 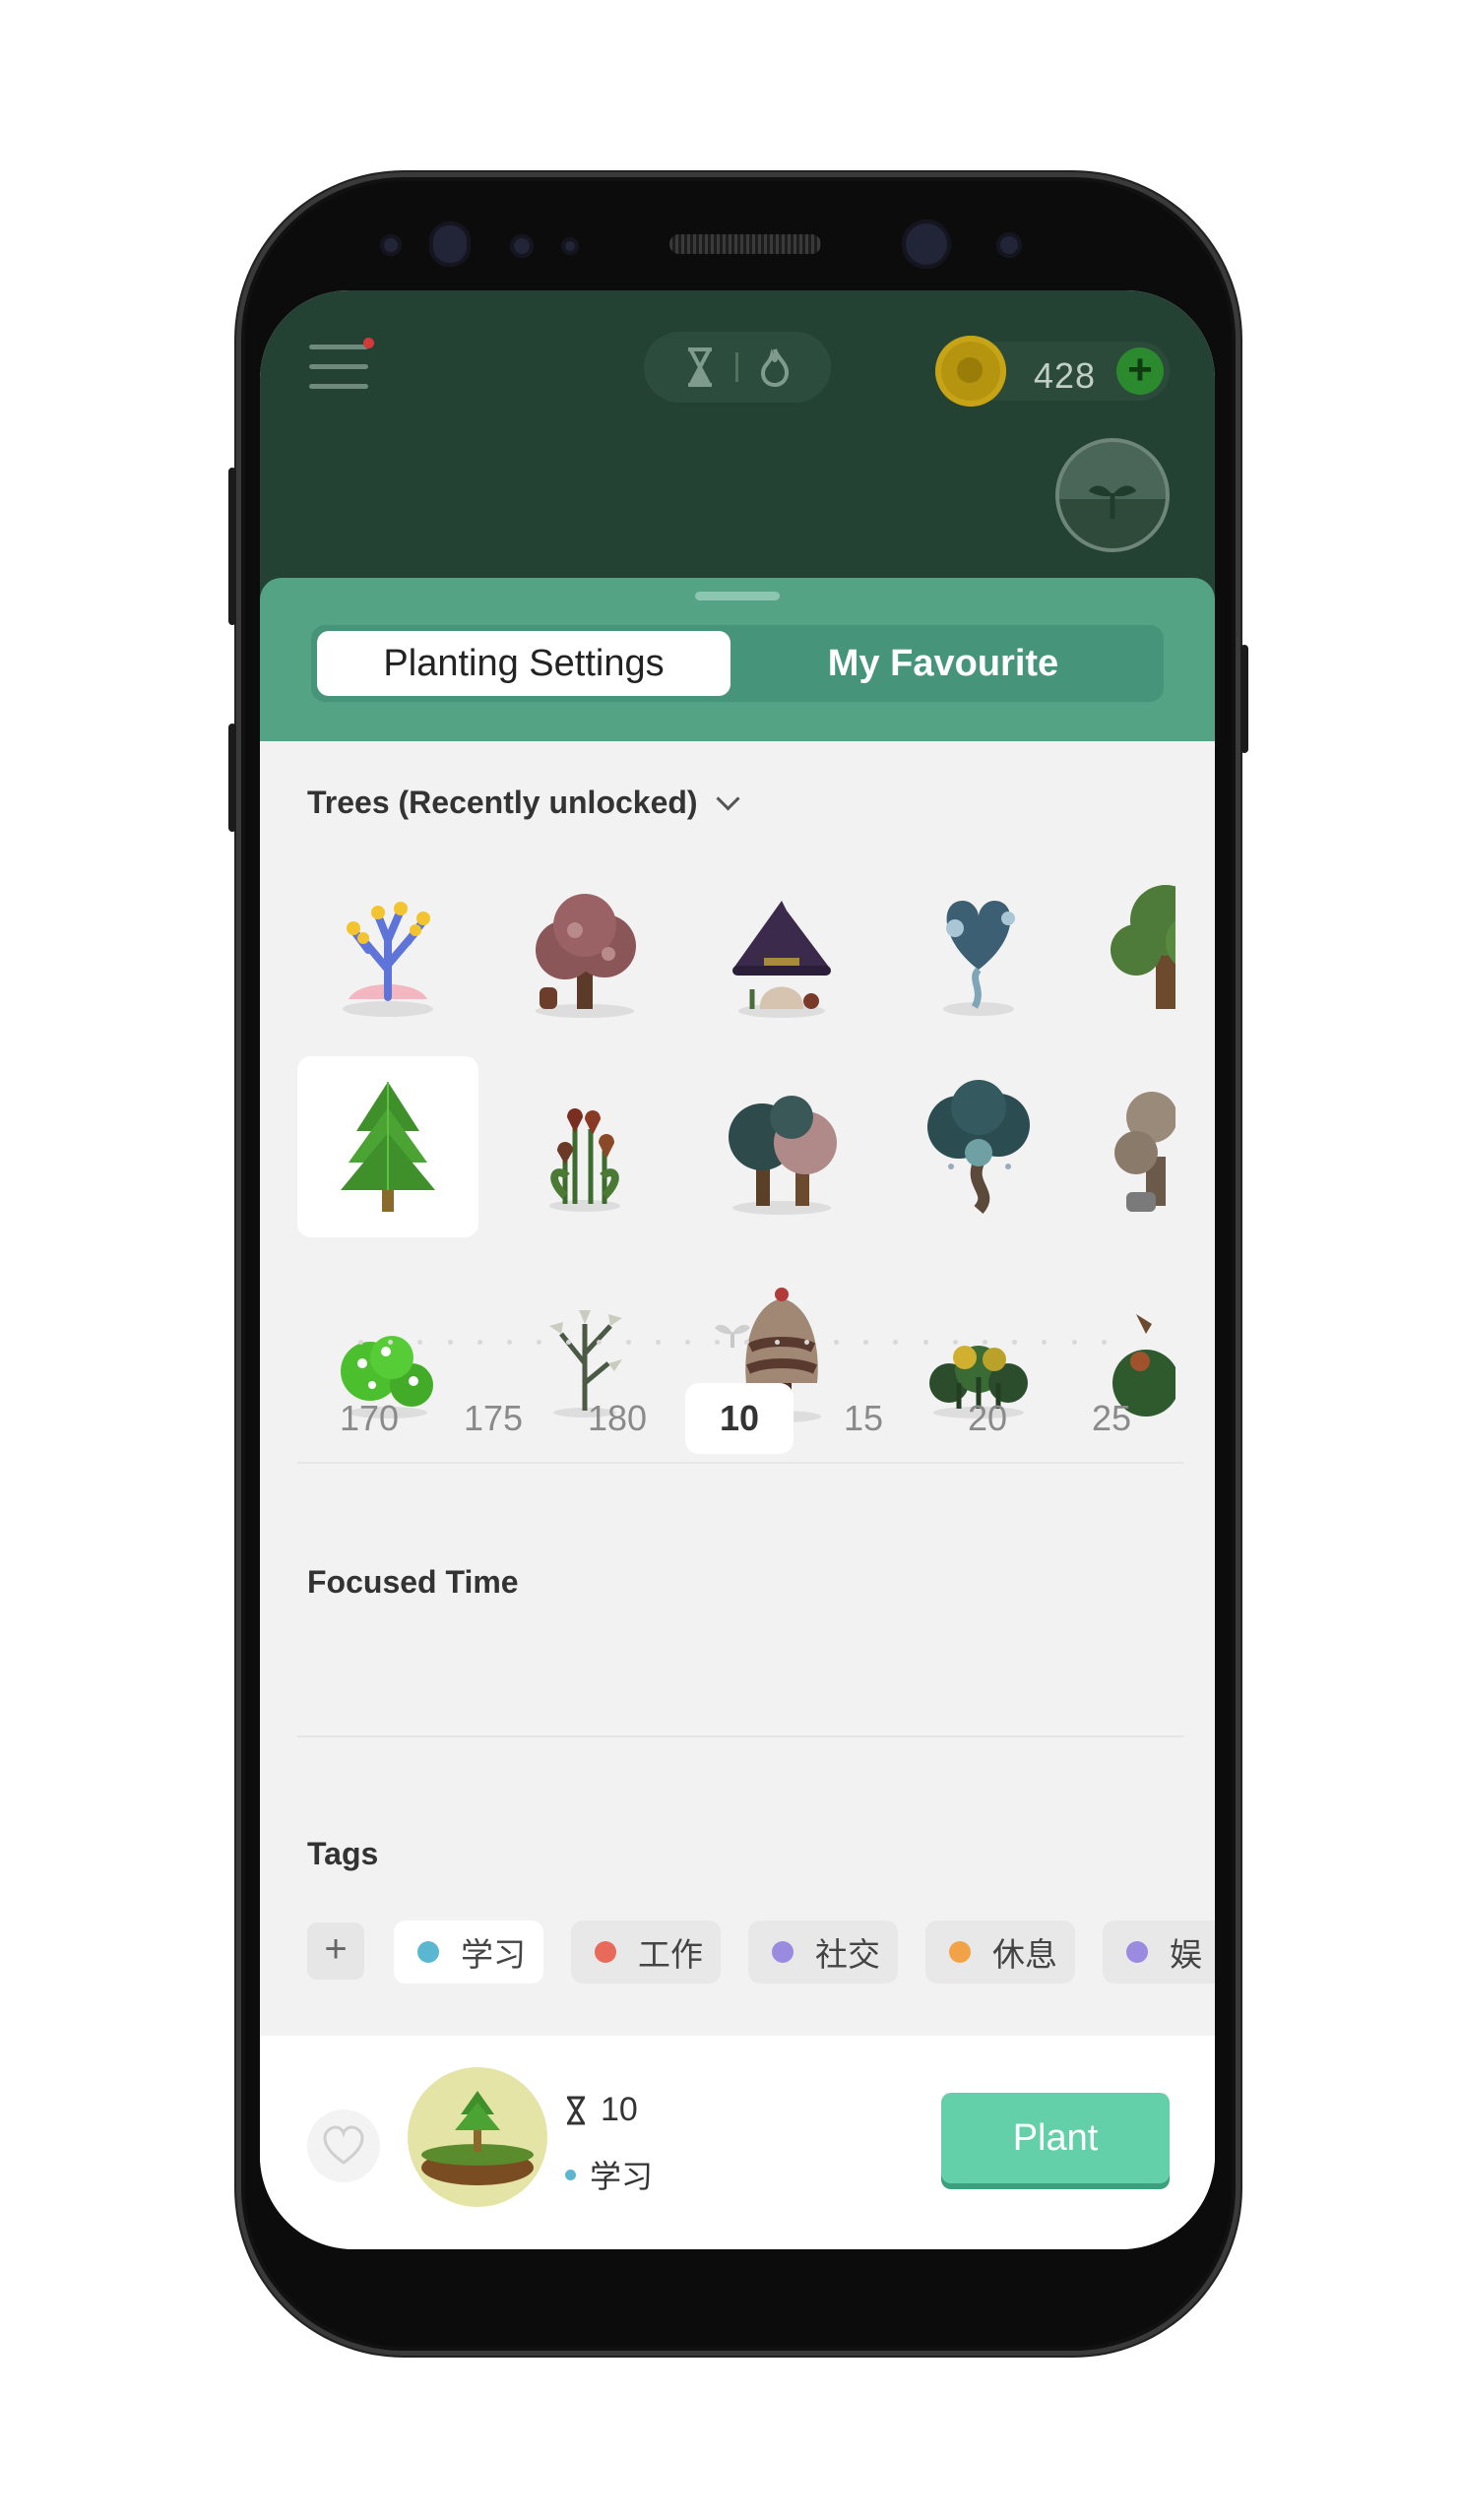 I want to click on tag-label: 工作, so click(x=670, y=1954).